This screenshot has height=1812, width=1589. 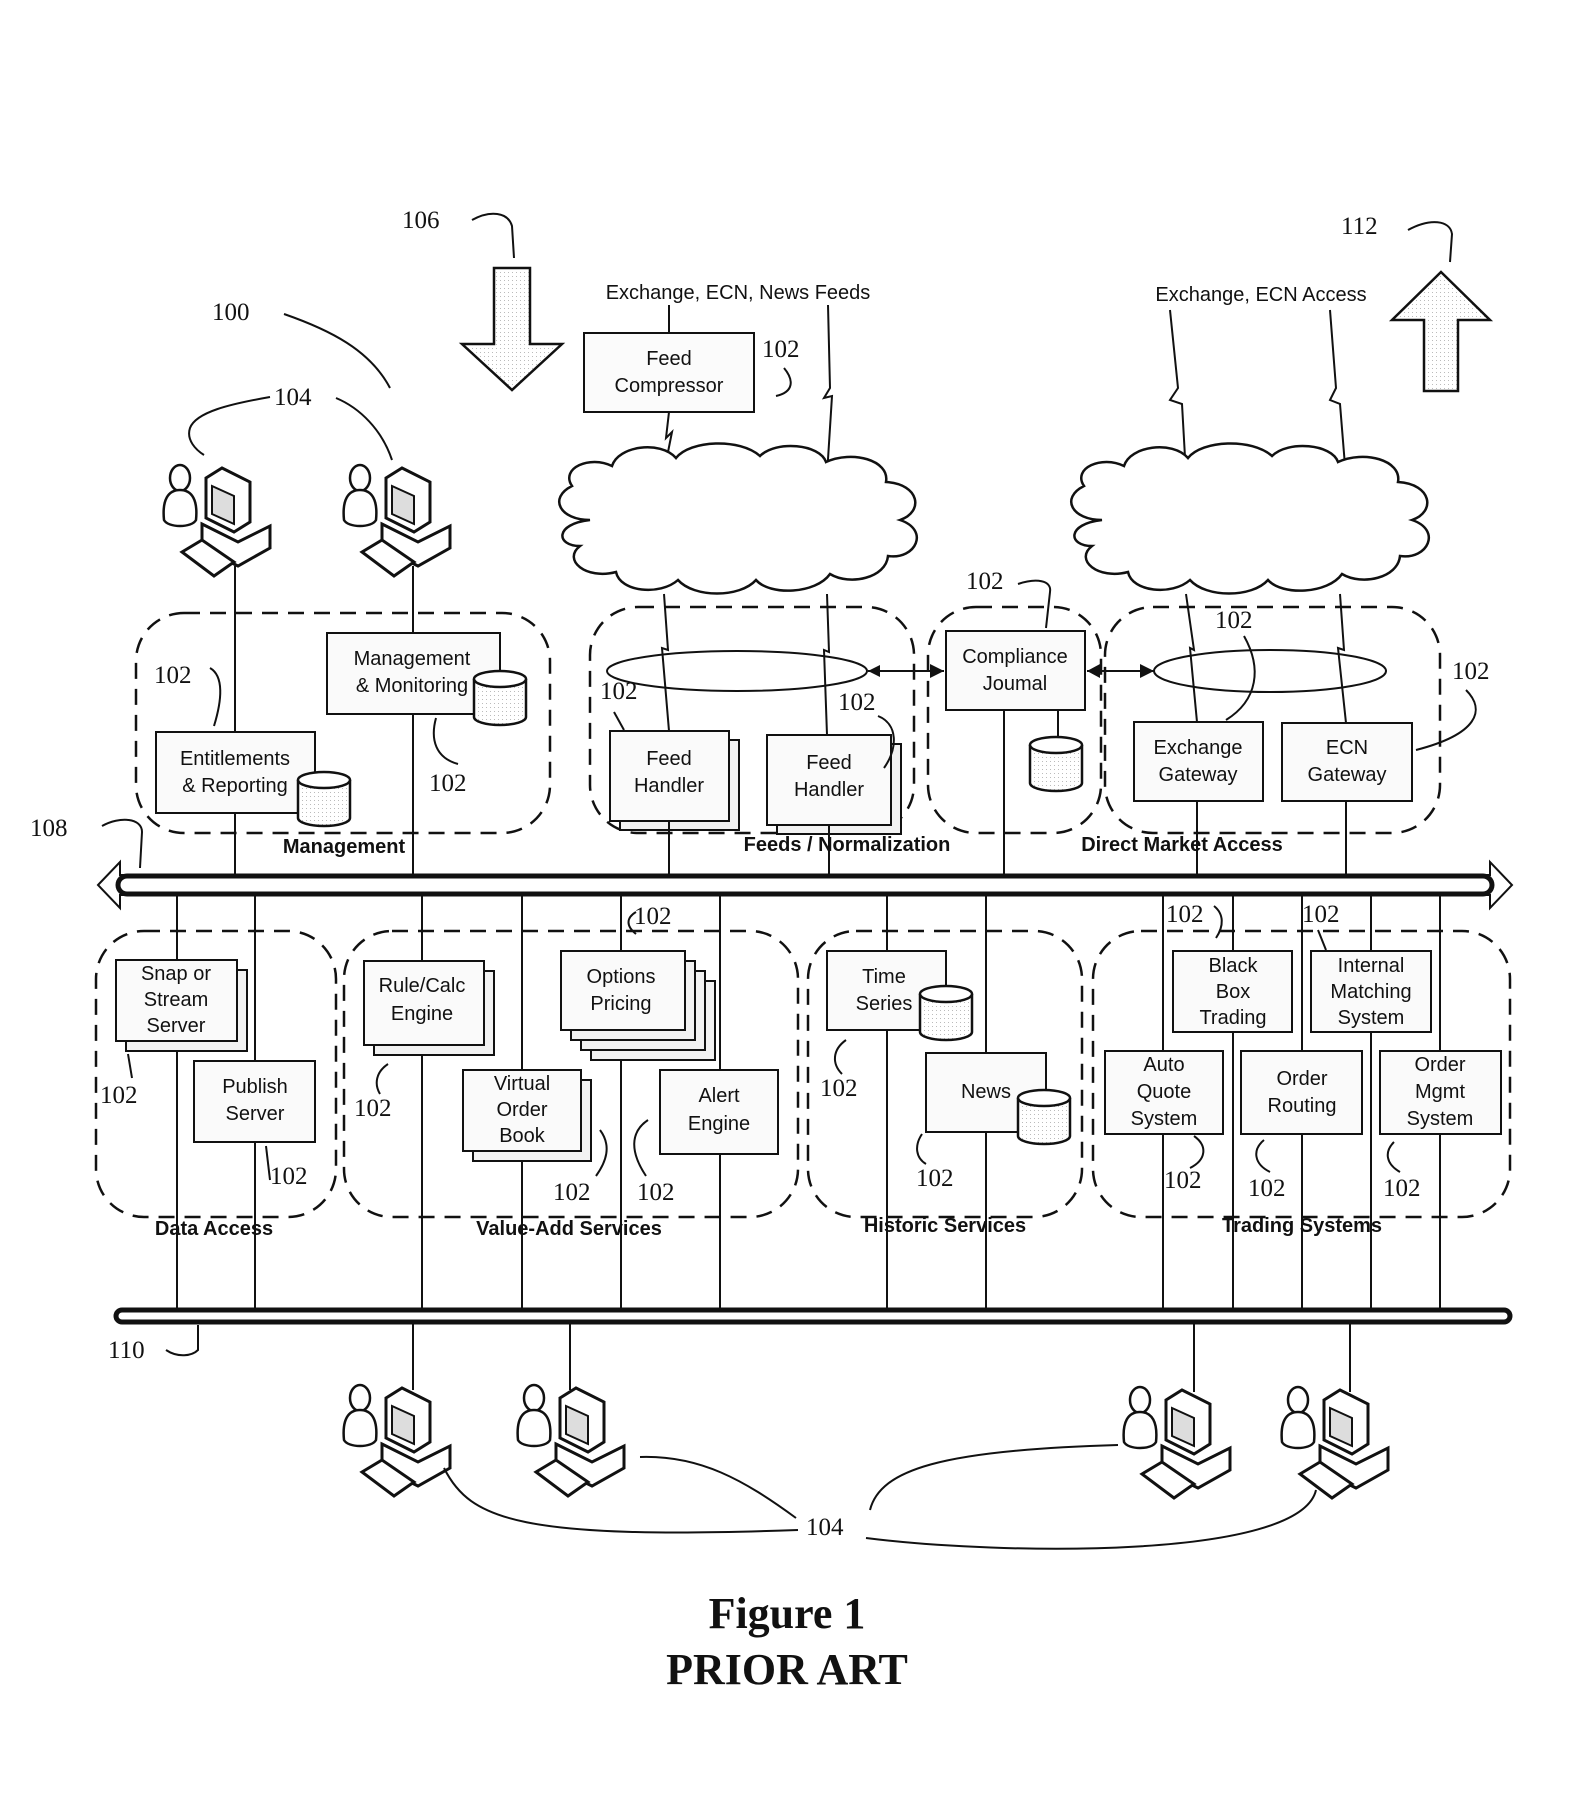 What do you see at coordinates (49, 828) in the screenshot?
I see `ref-108-label: 108` at bounding box center [49, 828].